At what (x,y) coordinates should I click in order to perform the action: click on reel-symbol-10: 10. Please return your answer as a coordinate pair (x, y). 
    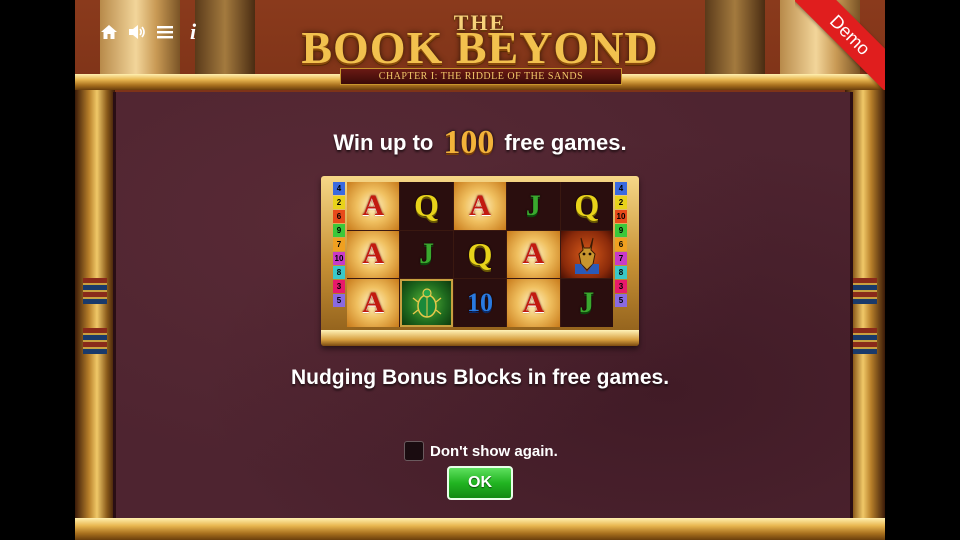
    Looking at the image, I should click on (480, 303).